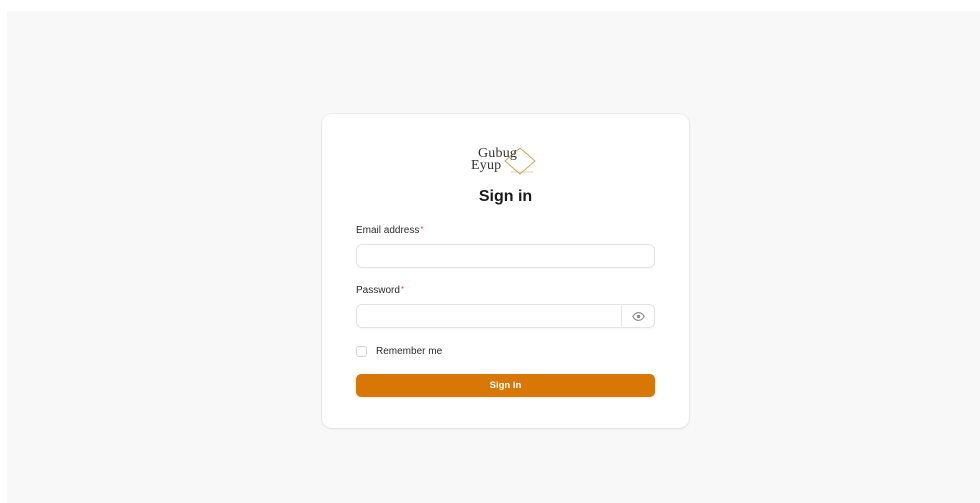  Describe the element at coordinates (505, 196) in the screenshot. I see `page-title: Sign in` at that location.